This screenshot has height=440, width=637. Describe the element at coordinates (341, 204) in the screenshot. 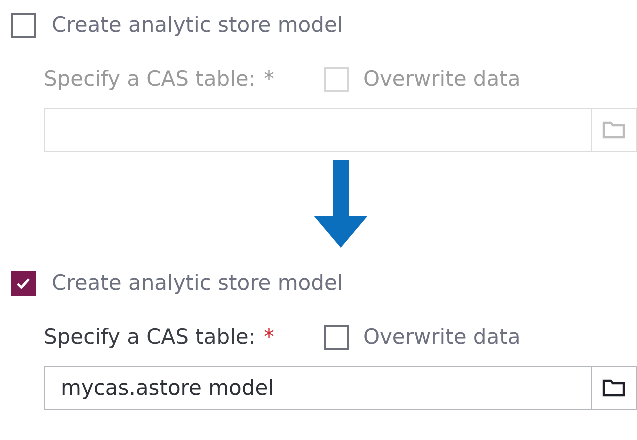

I see `down-arrow-icon` at that location.